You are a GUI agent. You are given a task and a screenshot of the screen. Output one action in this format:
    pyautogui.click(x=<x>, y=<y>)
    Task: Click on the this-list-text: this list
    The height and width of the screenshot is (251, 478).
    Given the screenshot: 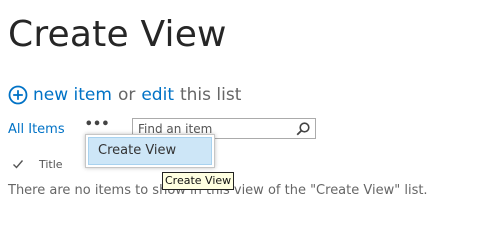 What is the action you would take?
    pyautogui.click(x=210, y=95)
    